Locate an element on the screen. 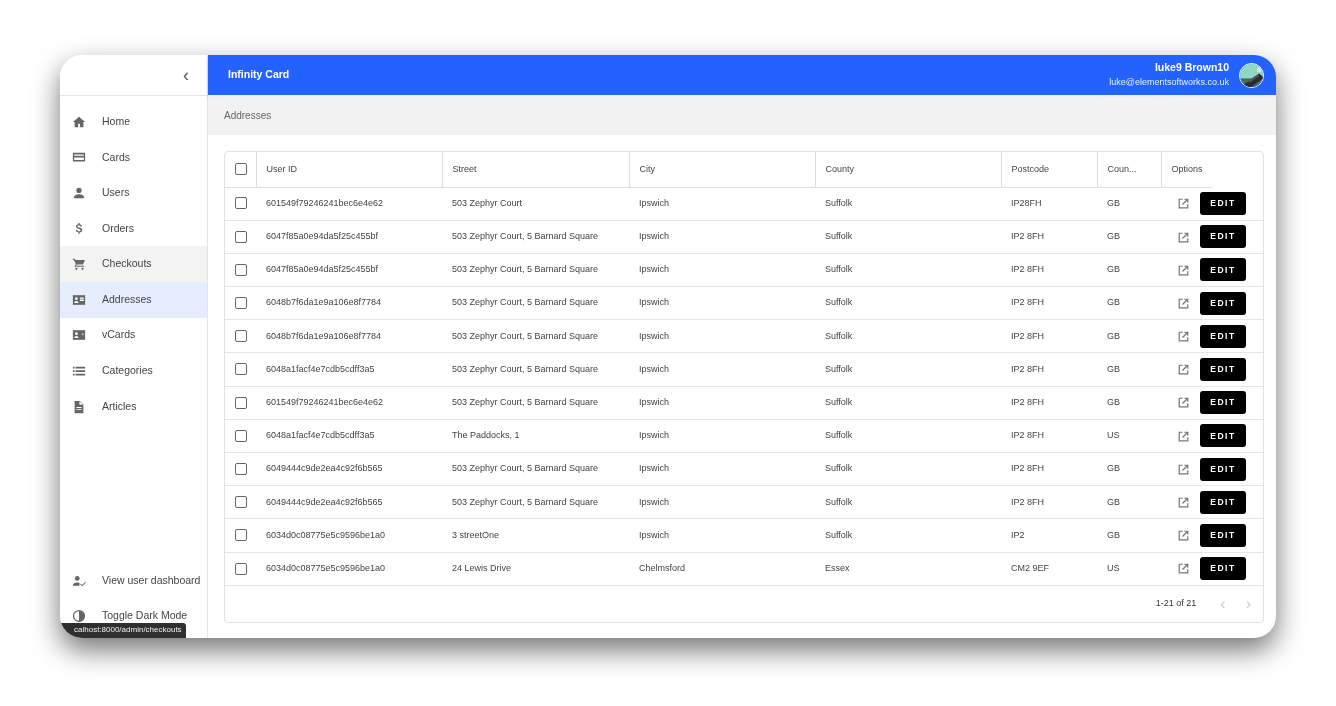 This screenshot has height=706, width=1336. column-header: User ID is located at coordinates (281, 168).